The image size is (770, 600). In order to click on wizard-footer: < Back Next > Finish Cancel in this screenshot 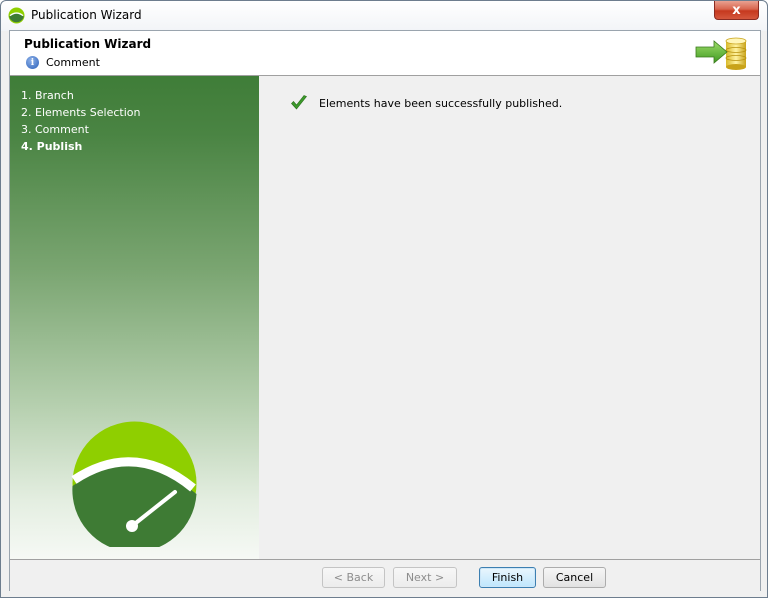, I will do `click(385, 575)`.